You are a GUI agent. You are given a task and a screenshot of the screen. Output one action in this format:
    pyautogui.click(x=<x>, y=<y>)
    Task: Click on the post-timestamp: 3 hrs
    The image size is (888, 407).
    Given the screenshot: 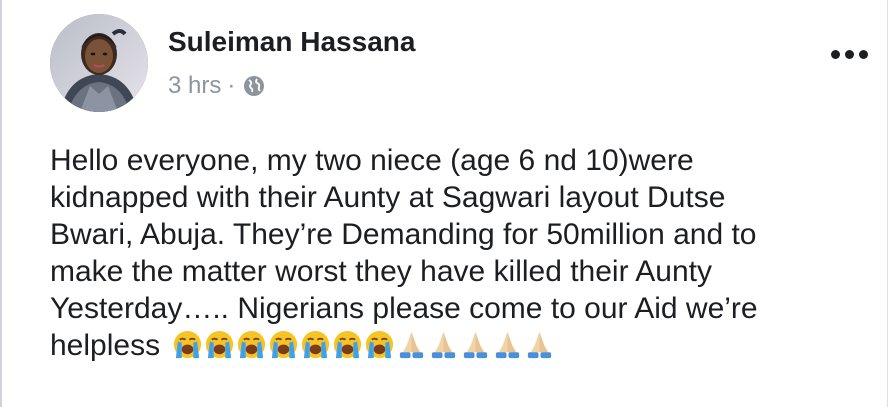 What is the action you would take?
    pyautogui.click(x=194, y=86)
    